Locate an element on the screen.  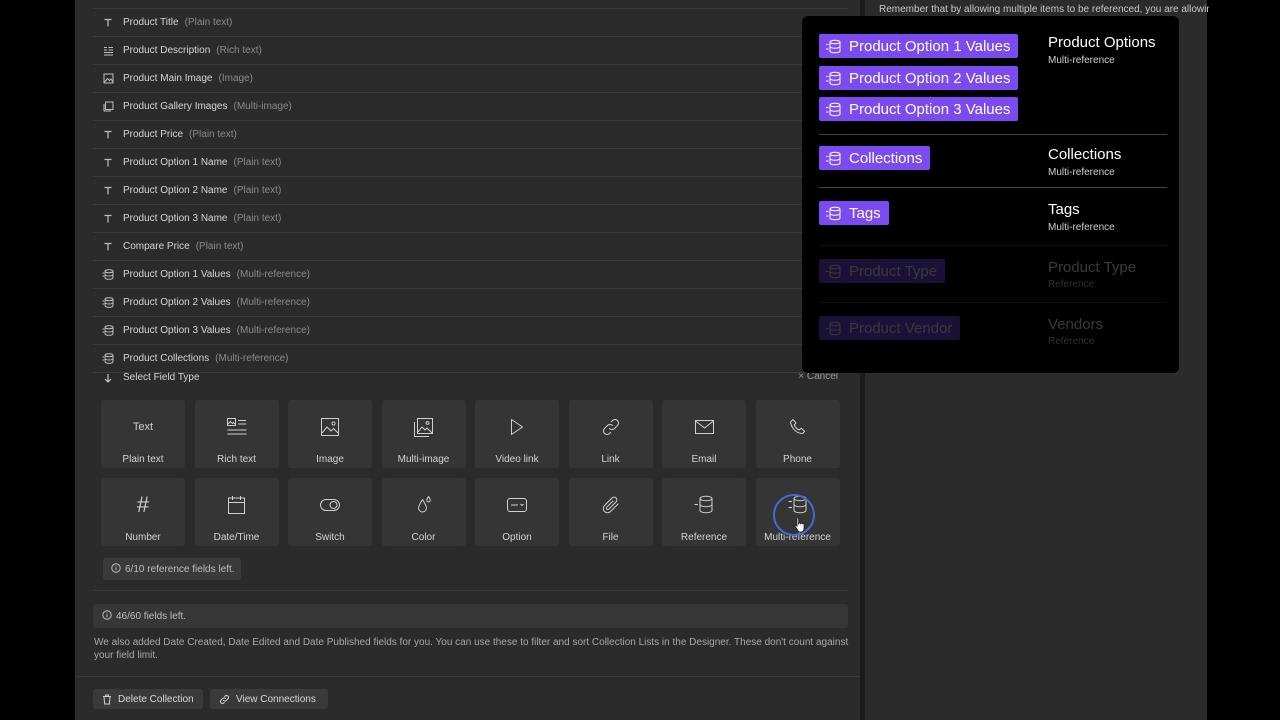
collection-title: Vendors is located at coordinates (1076, 324).